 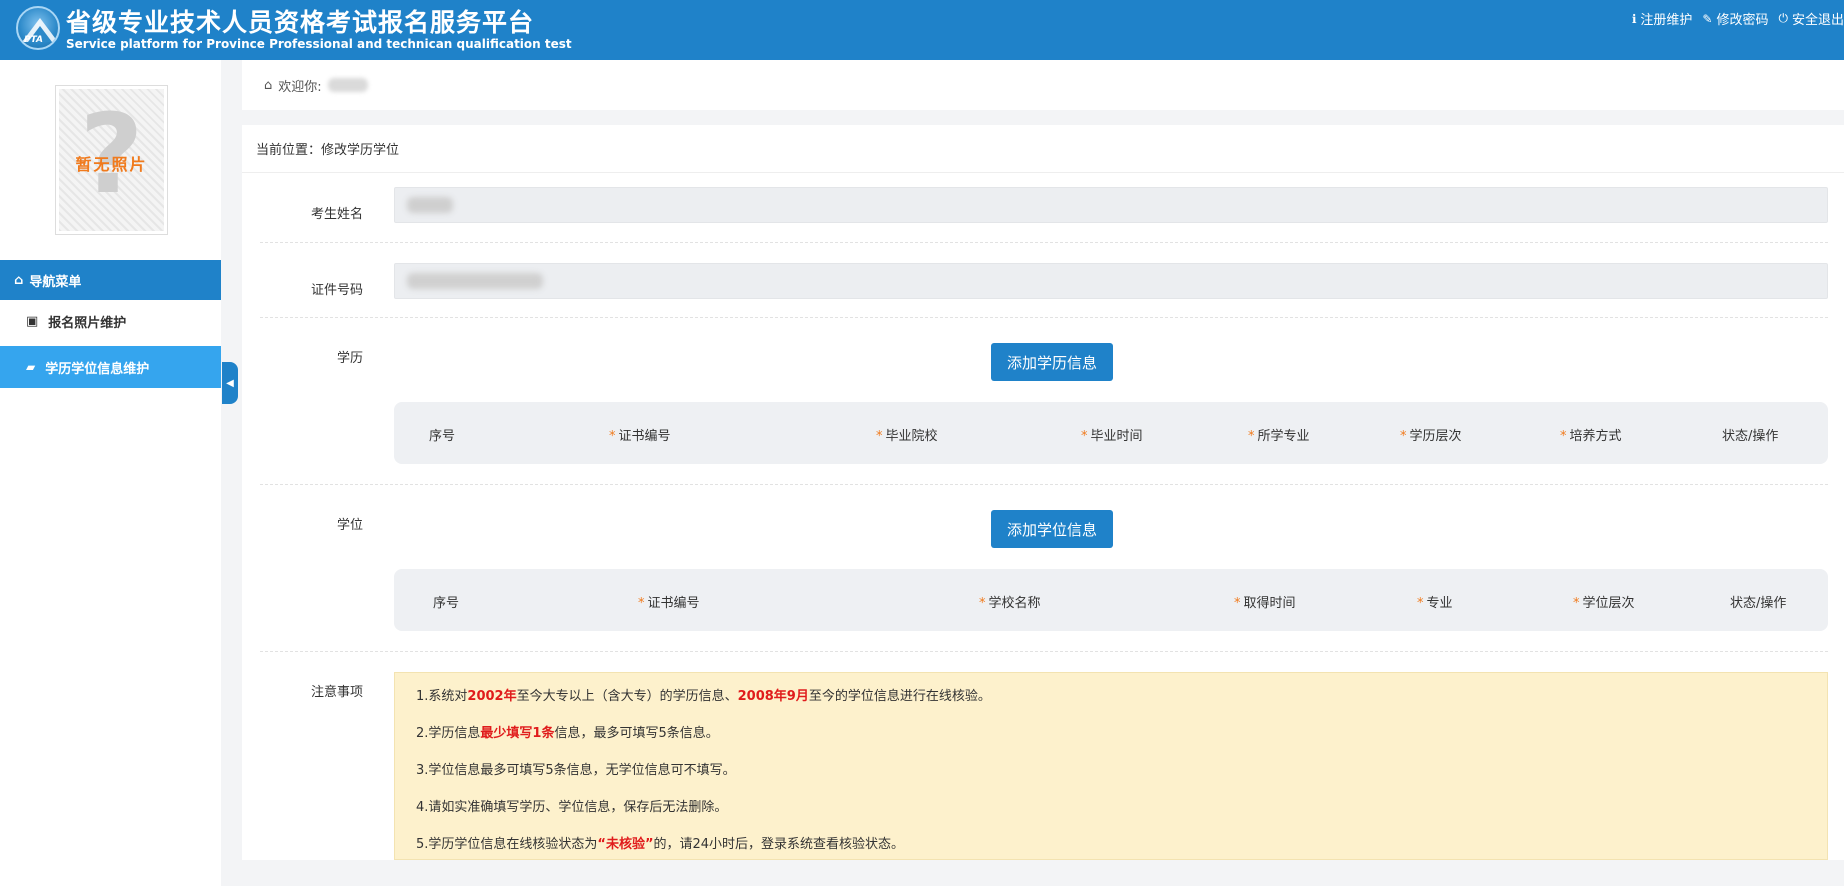 I want to click on sidebar: ? 暂无照片 ⌂ 导航菜单 ▣ 报名照片维护 ▰ 学历学位信息维护, so click(x=110, y=473).